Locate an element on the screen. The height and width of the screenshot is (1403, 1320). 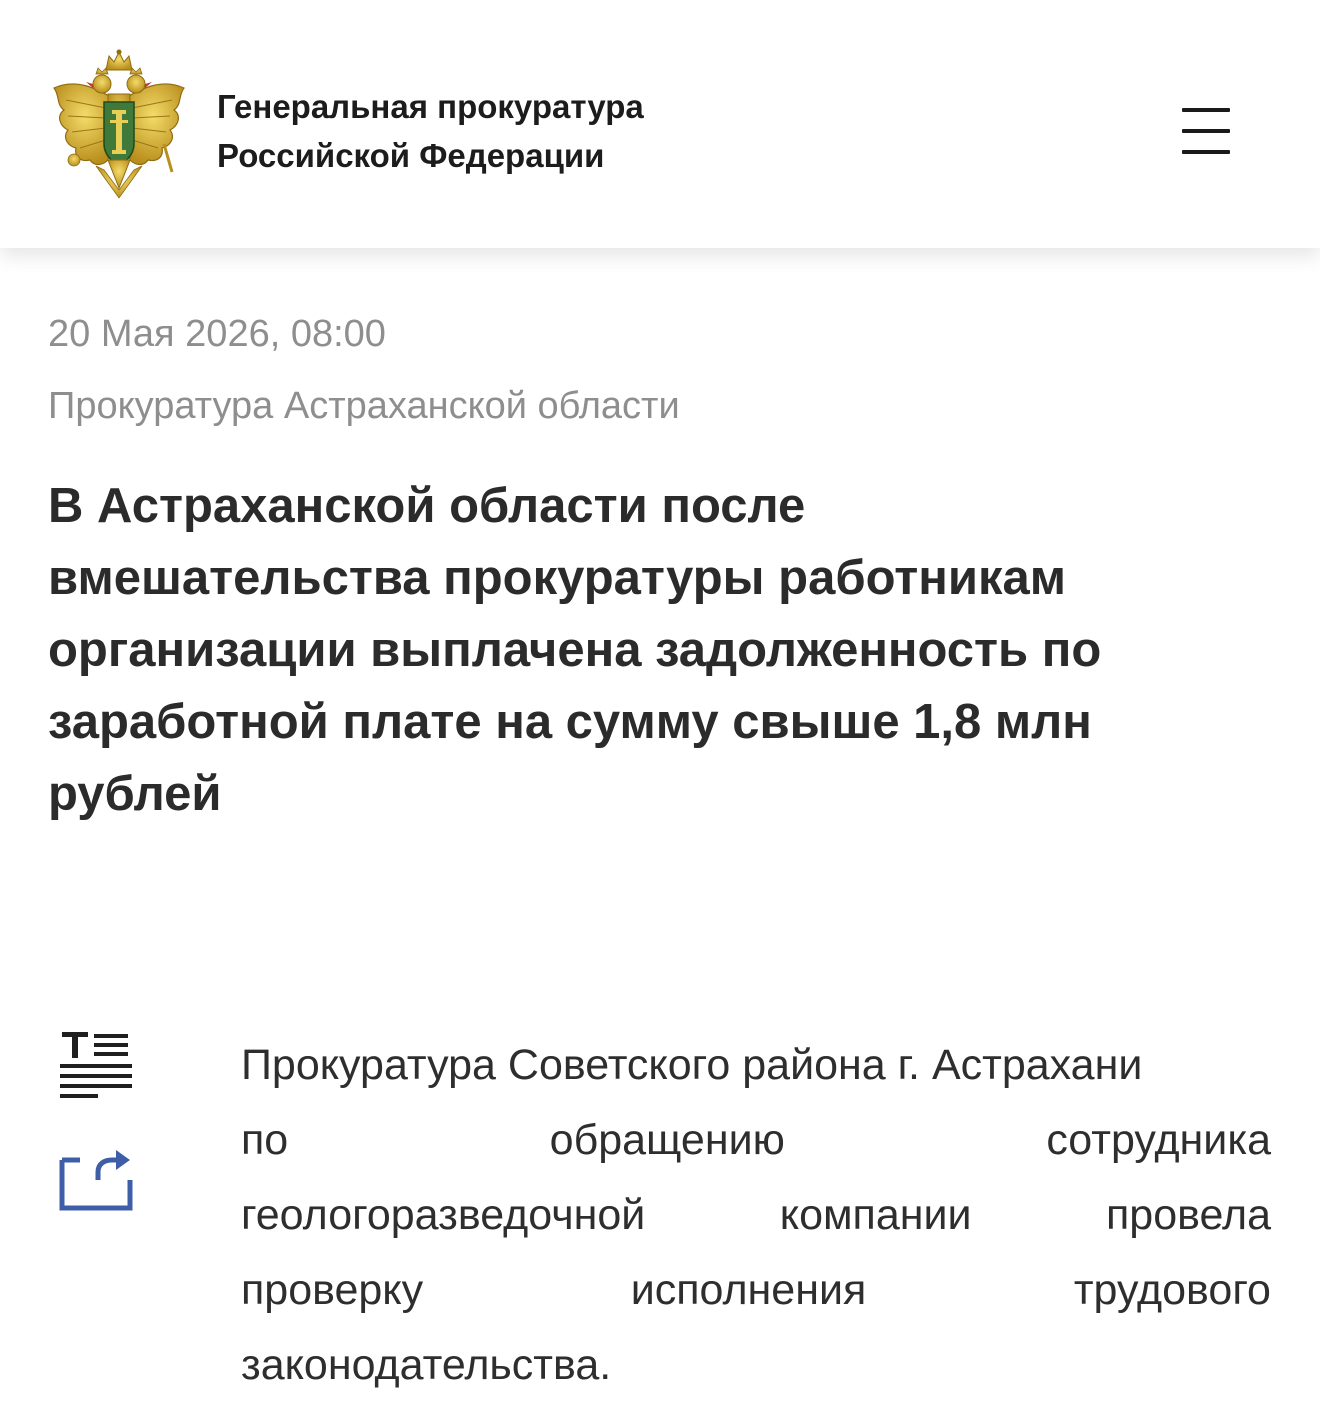
organization-name-line1: Генеральная прокуратура is located at coordinates (430, 106).